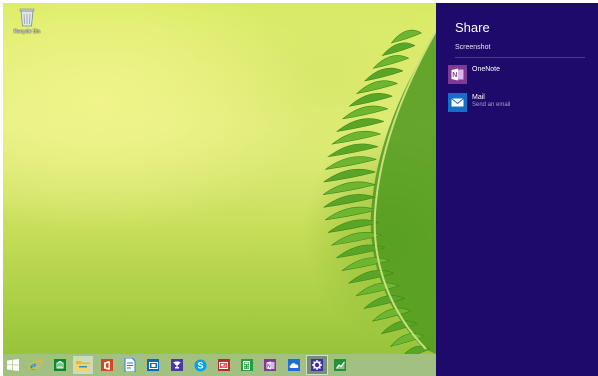  I want to click on movies-button, so click(153, 365).